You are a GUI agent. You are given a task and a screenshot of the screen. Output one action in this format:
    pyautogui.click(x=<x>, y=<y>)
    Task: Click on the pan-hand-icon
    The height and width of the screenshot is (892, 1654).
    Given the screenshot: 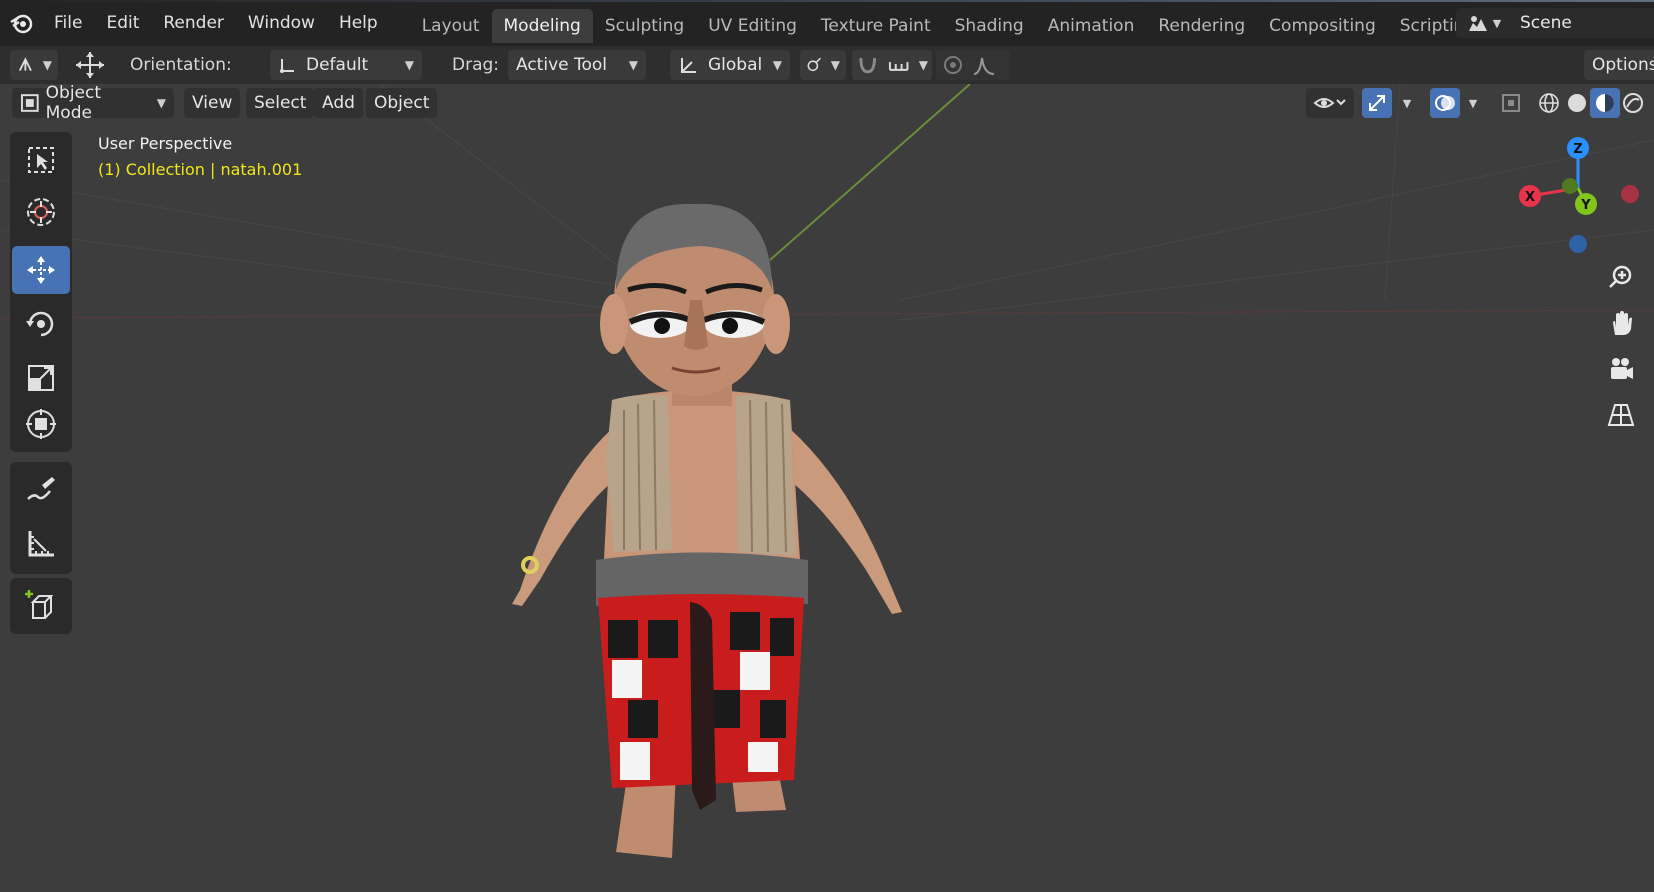 What is the action you would take?
    pyautogui.click(x=1622, y=323)
    